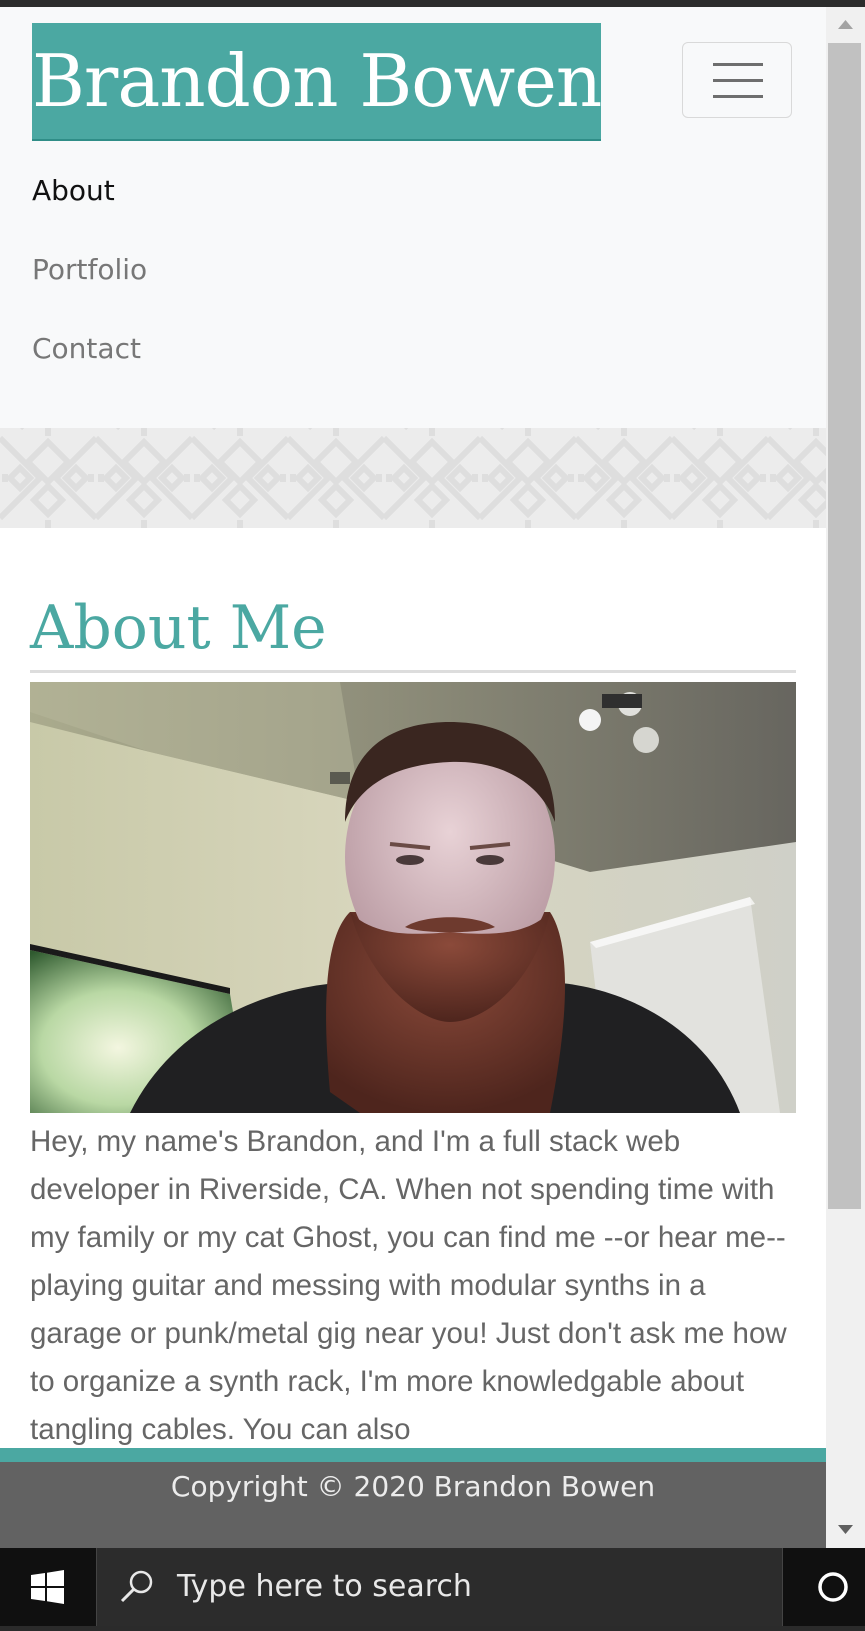 This screenshot has width=865, height=1631. Describe the element at coordinates (845, 24) in the screenshot. I see `scroll-up-arrow-icon` at that location.